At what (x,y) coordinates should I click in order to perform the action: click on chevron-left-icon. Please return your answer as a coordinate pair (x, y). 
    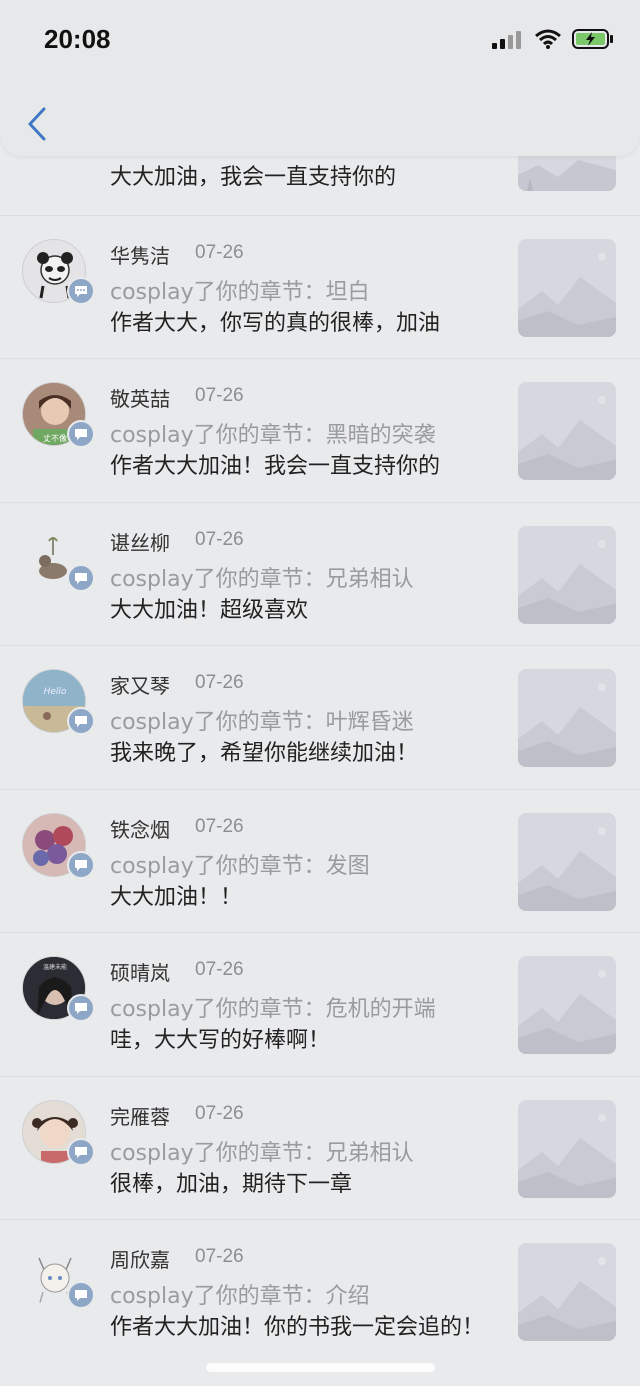
    Looking at the image, I should click on (37, 124).